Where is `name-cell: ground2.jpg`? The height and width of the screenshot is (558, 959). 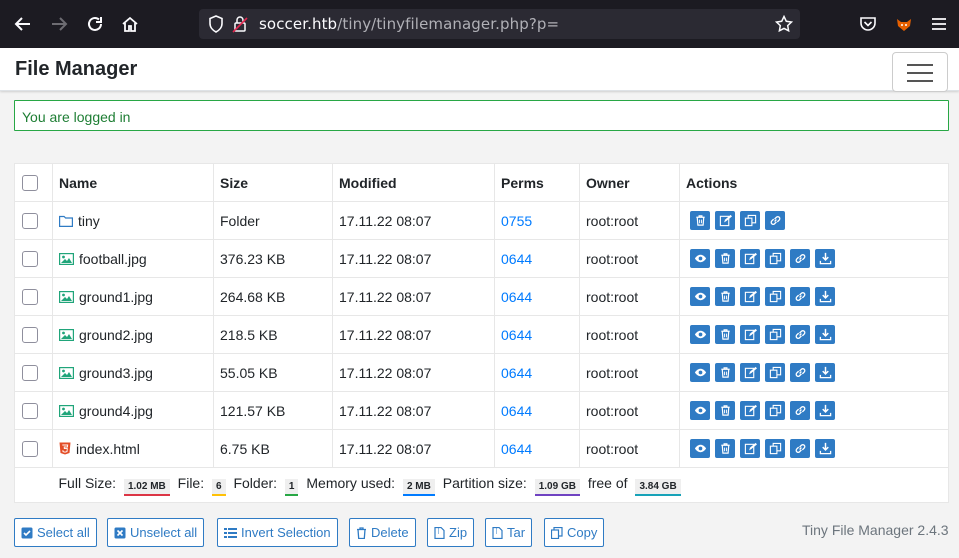 name-cell: ground2.jpg is located at coordinates (133, 334).